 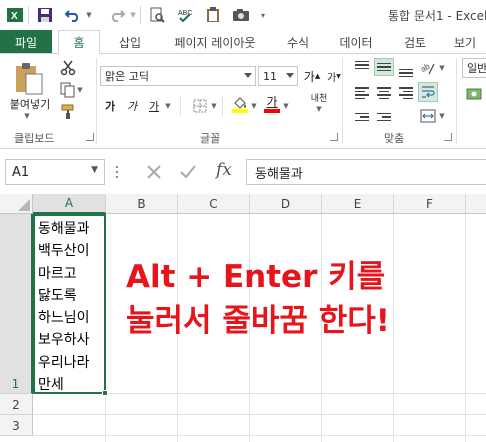 What do you see at coordinates (278, 76) in the screenshot?
I see `font-size-select: 11` at bounding box center [278, 76].